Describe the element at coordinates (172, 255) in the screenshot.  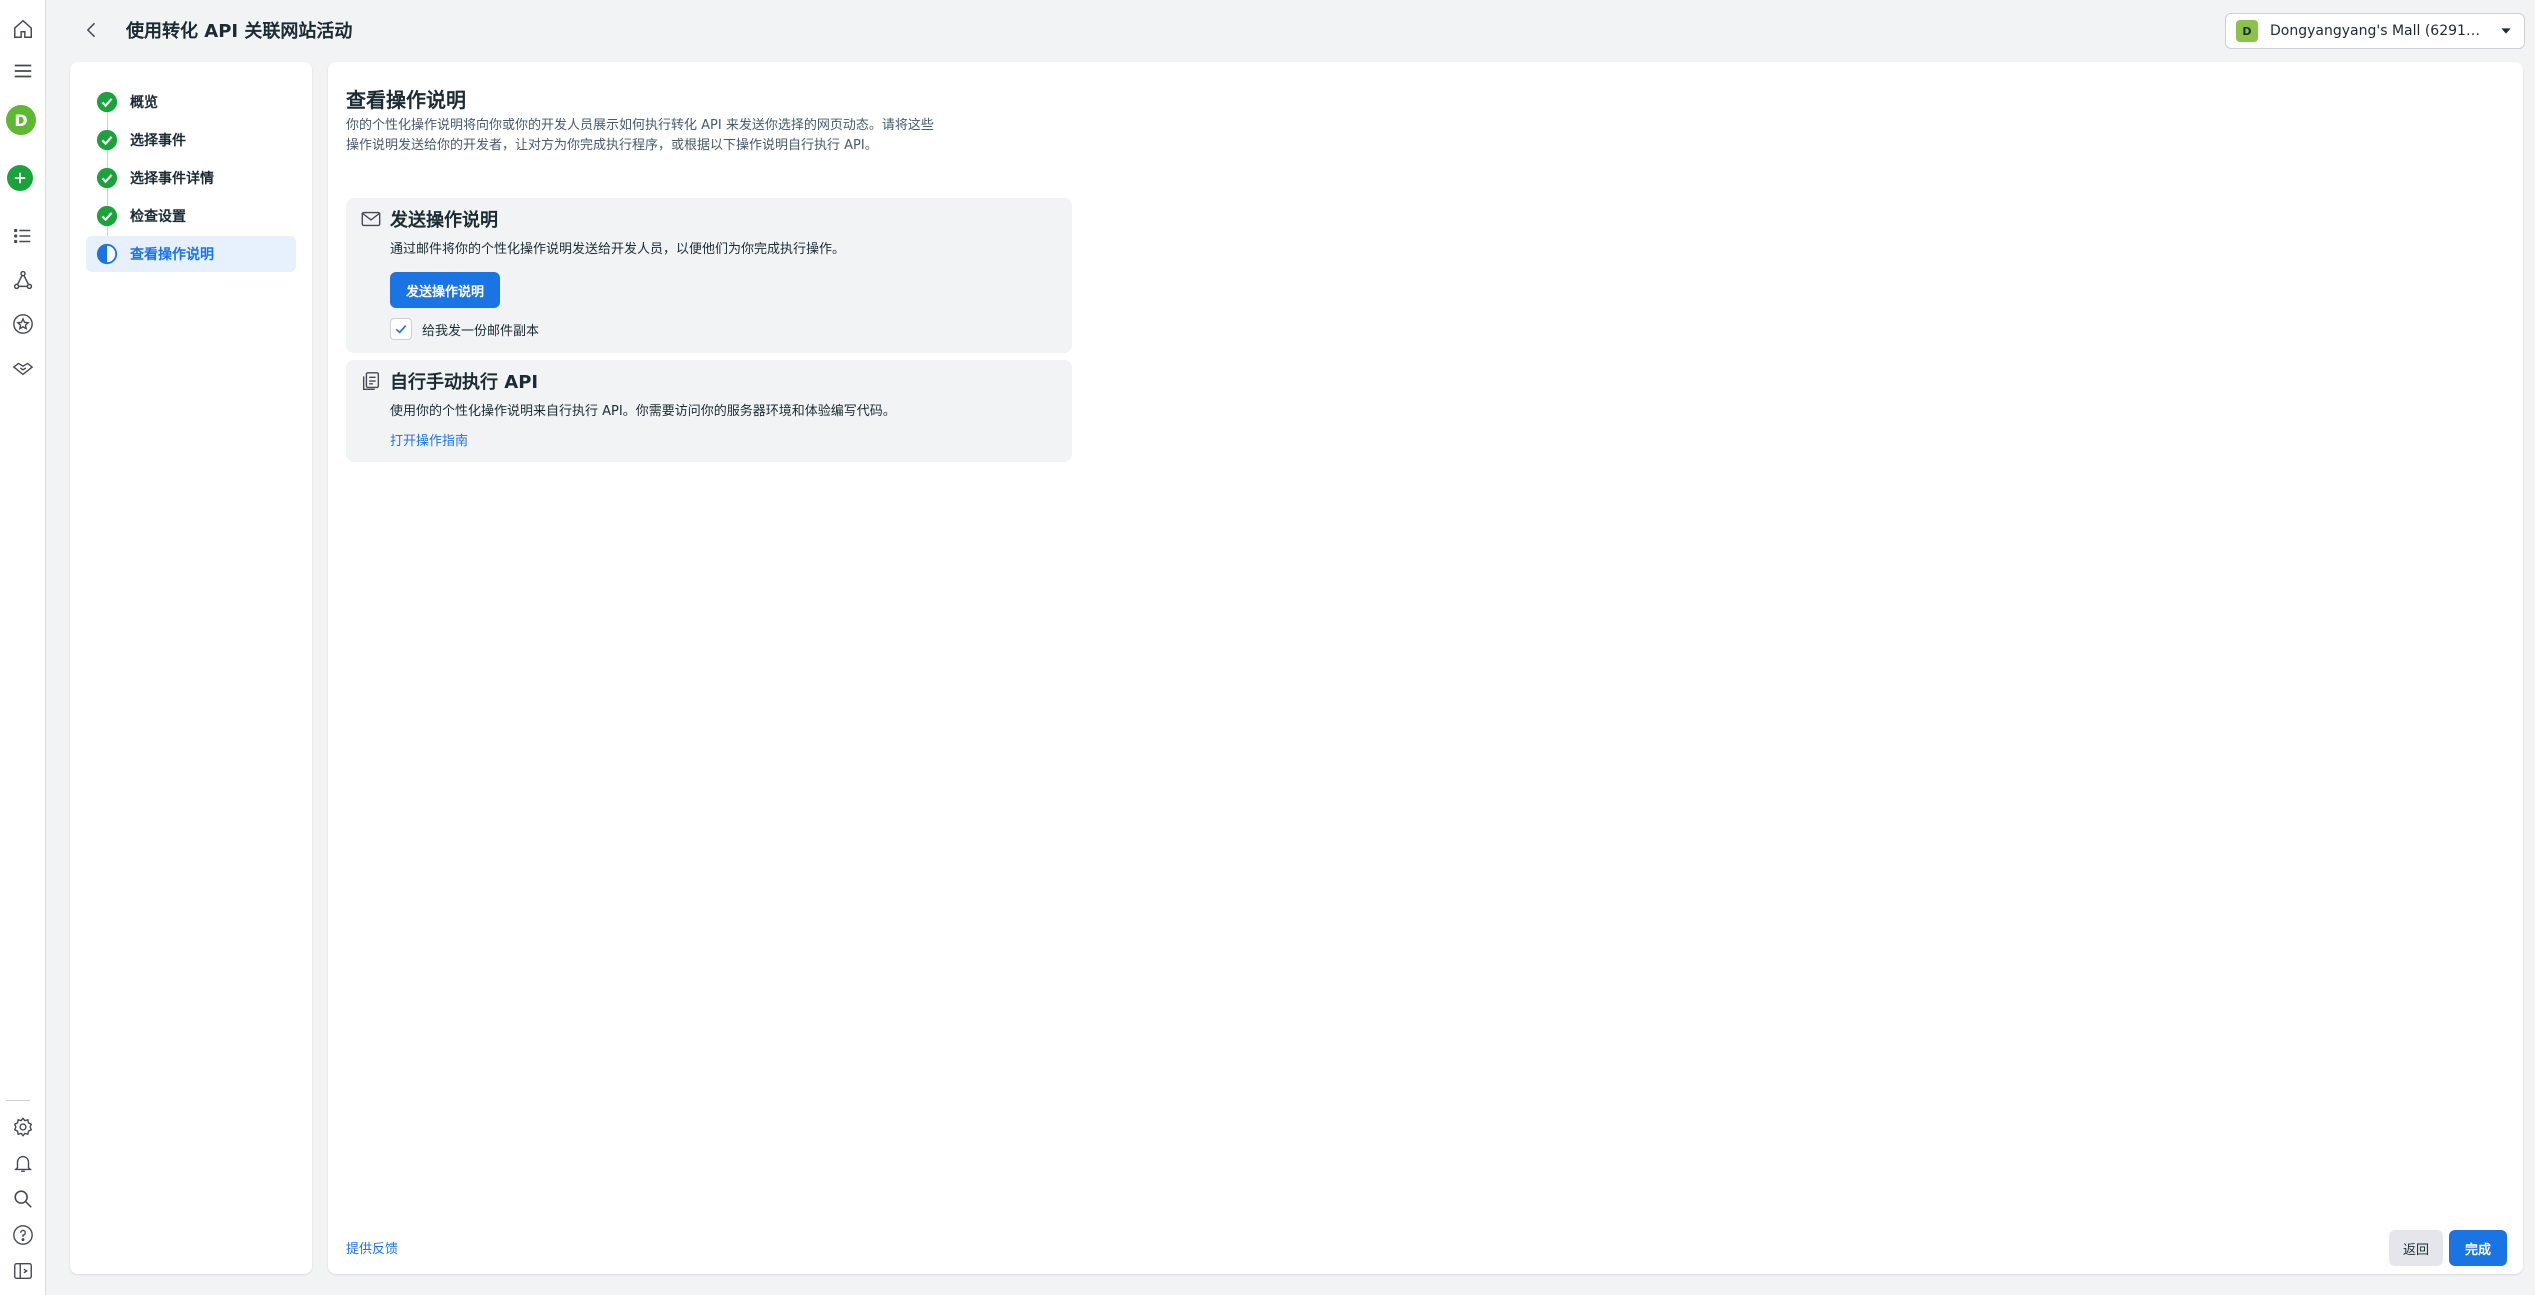
I see `step-label: 查看操作说明` at that location.